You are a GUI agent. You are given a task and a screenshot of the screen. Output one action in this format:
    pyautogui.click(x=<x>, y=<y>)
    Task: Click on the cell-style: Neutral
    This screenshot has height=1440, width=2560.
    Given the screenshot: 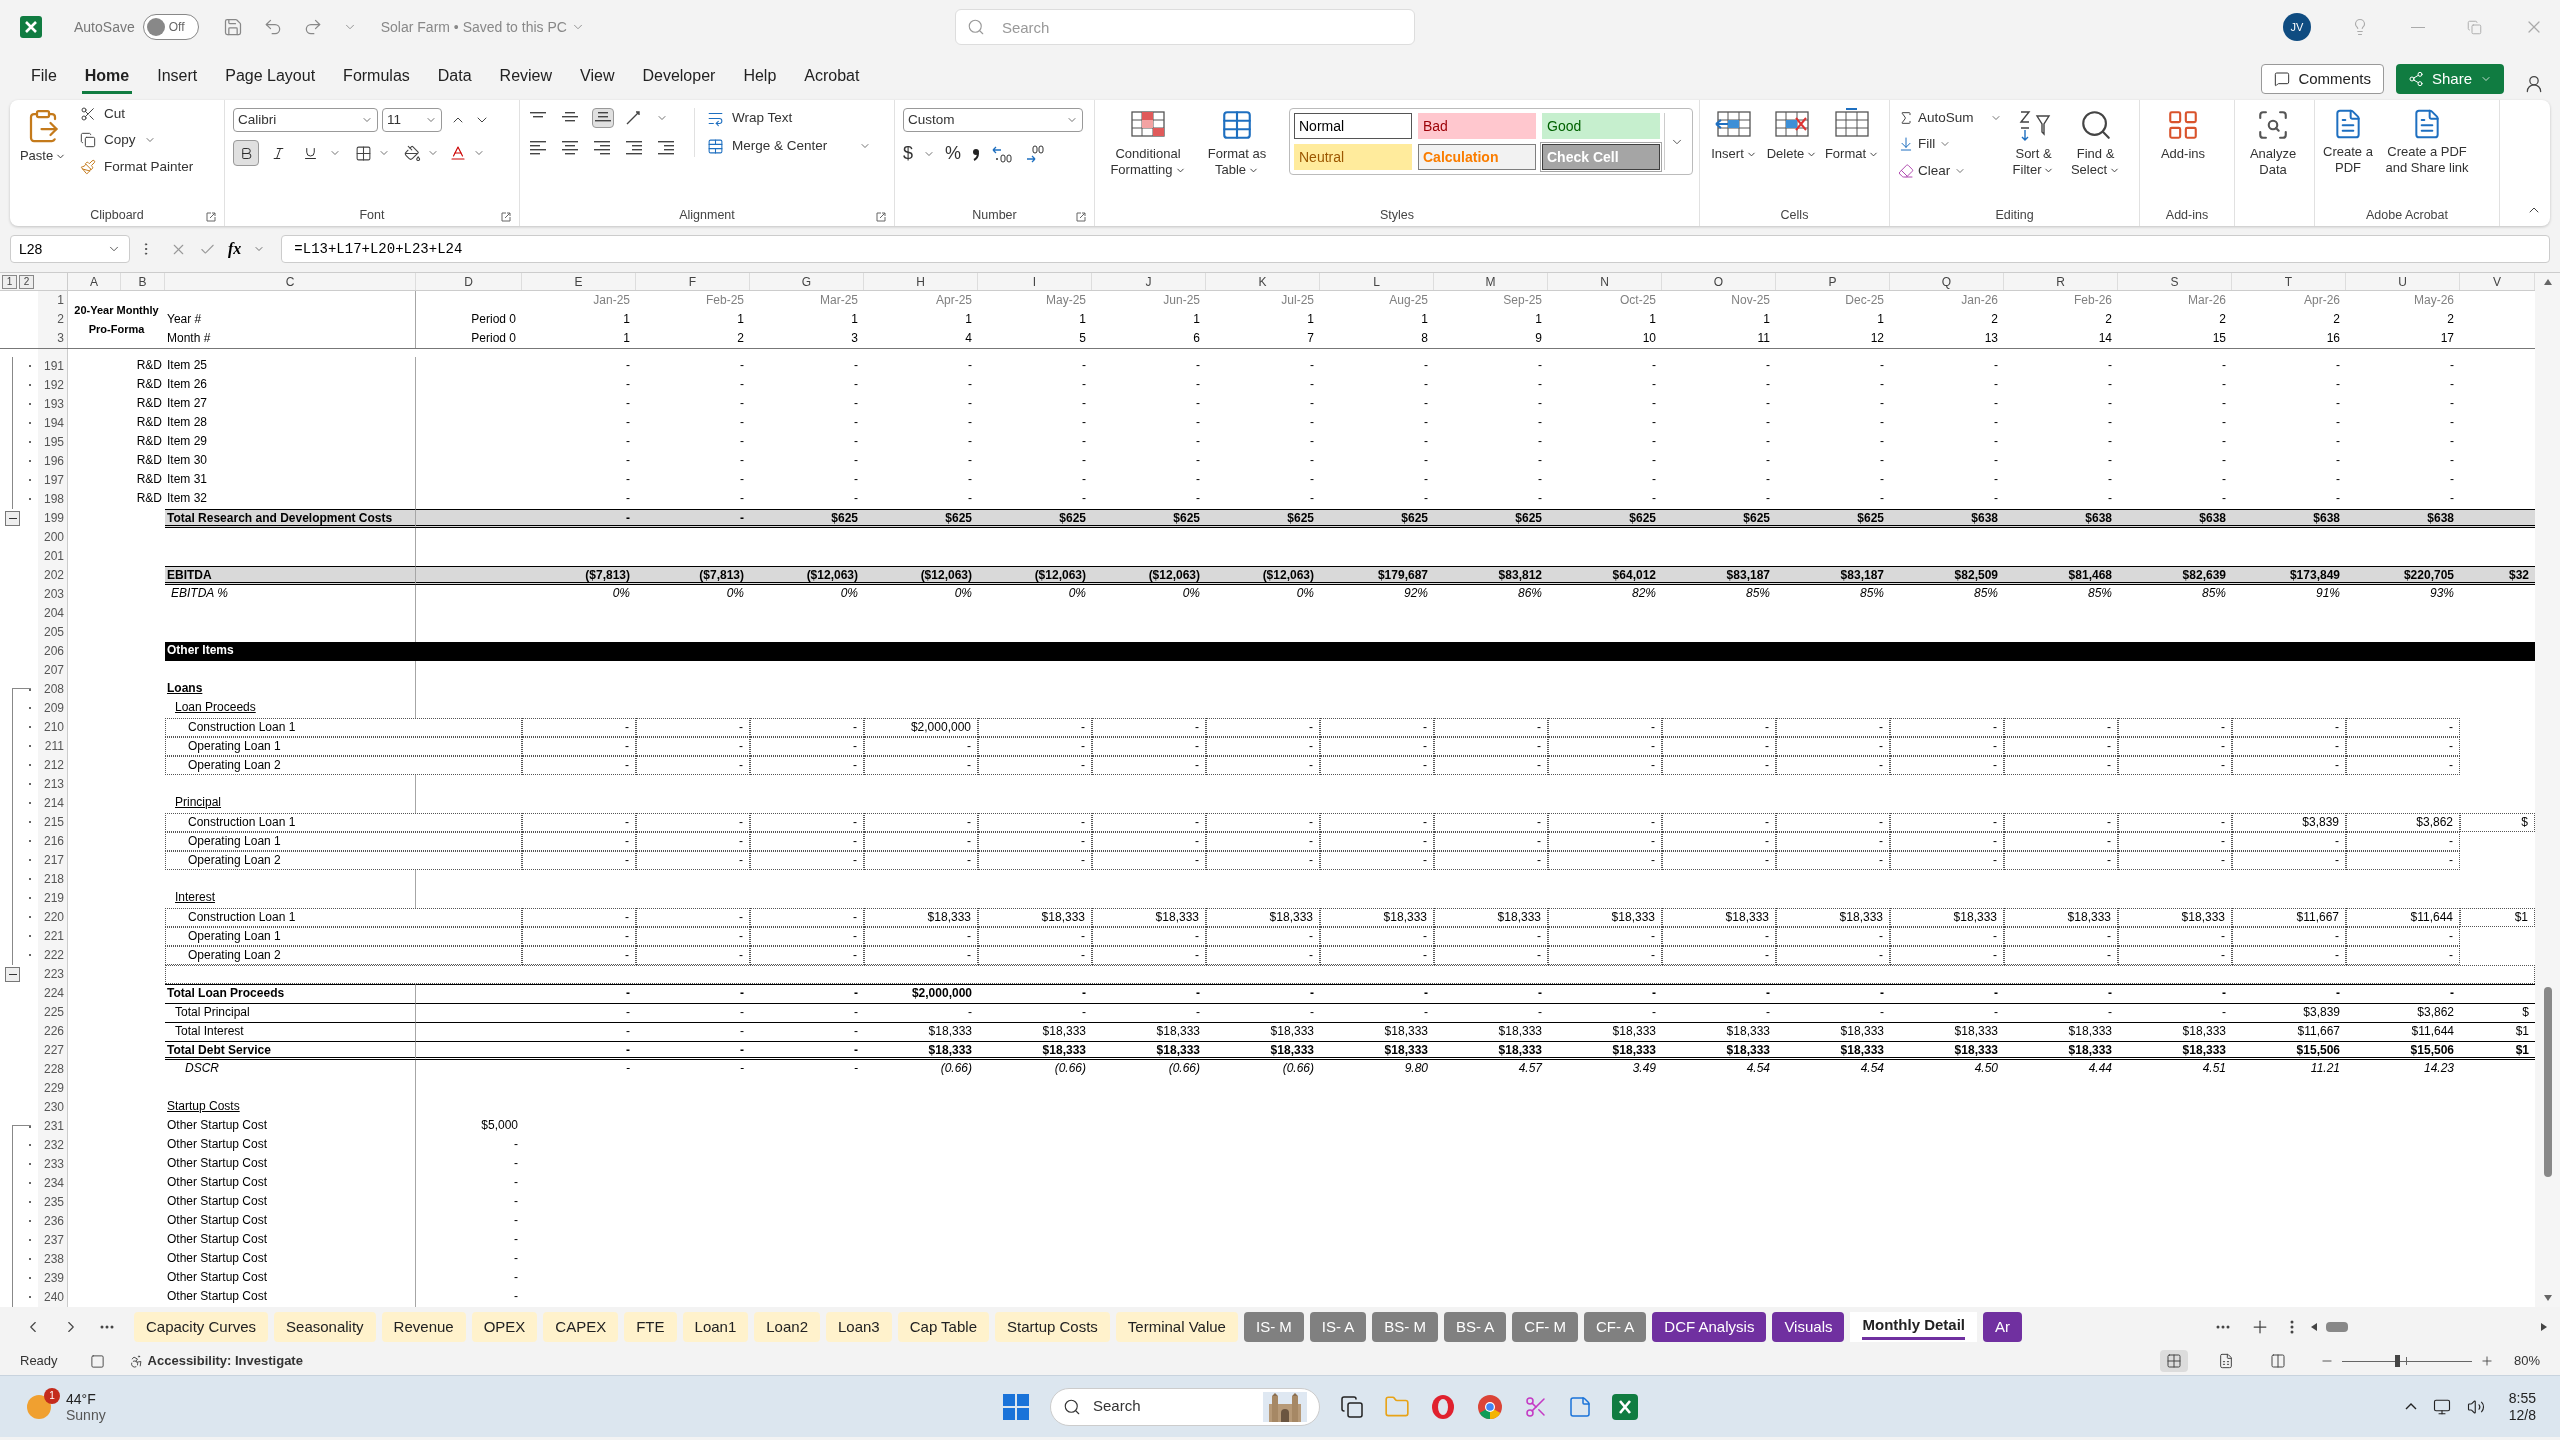 What is the action you would take?
    pyautogui.click(x=1353, y=157)
    